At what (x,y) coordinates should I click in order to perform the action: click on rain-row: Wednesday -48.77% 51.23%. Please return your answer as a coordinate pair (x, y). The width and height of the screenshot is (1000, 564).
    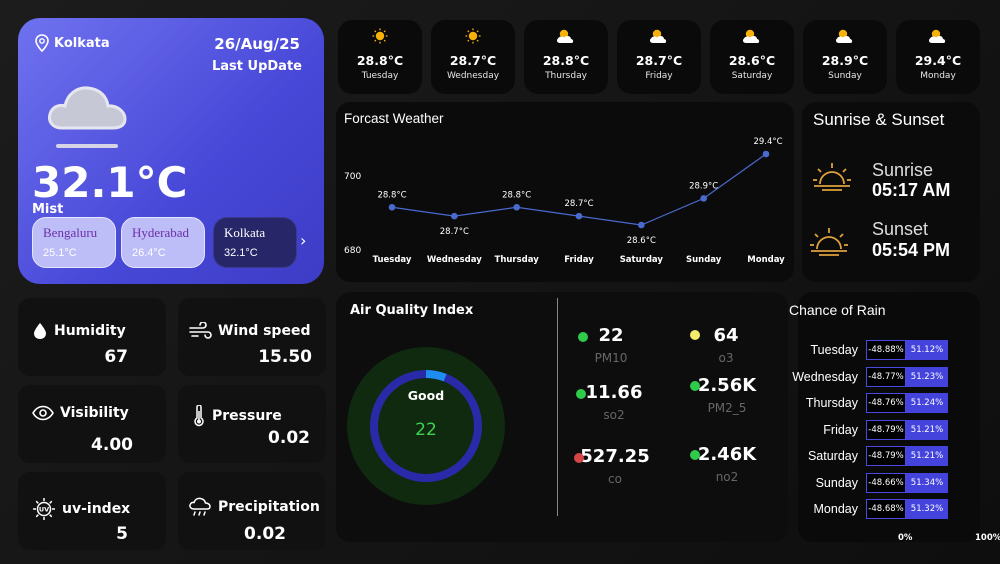
    Looking at the image, I should click on (886, 377).